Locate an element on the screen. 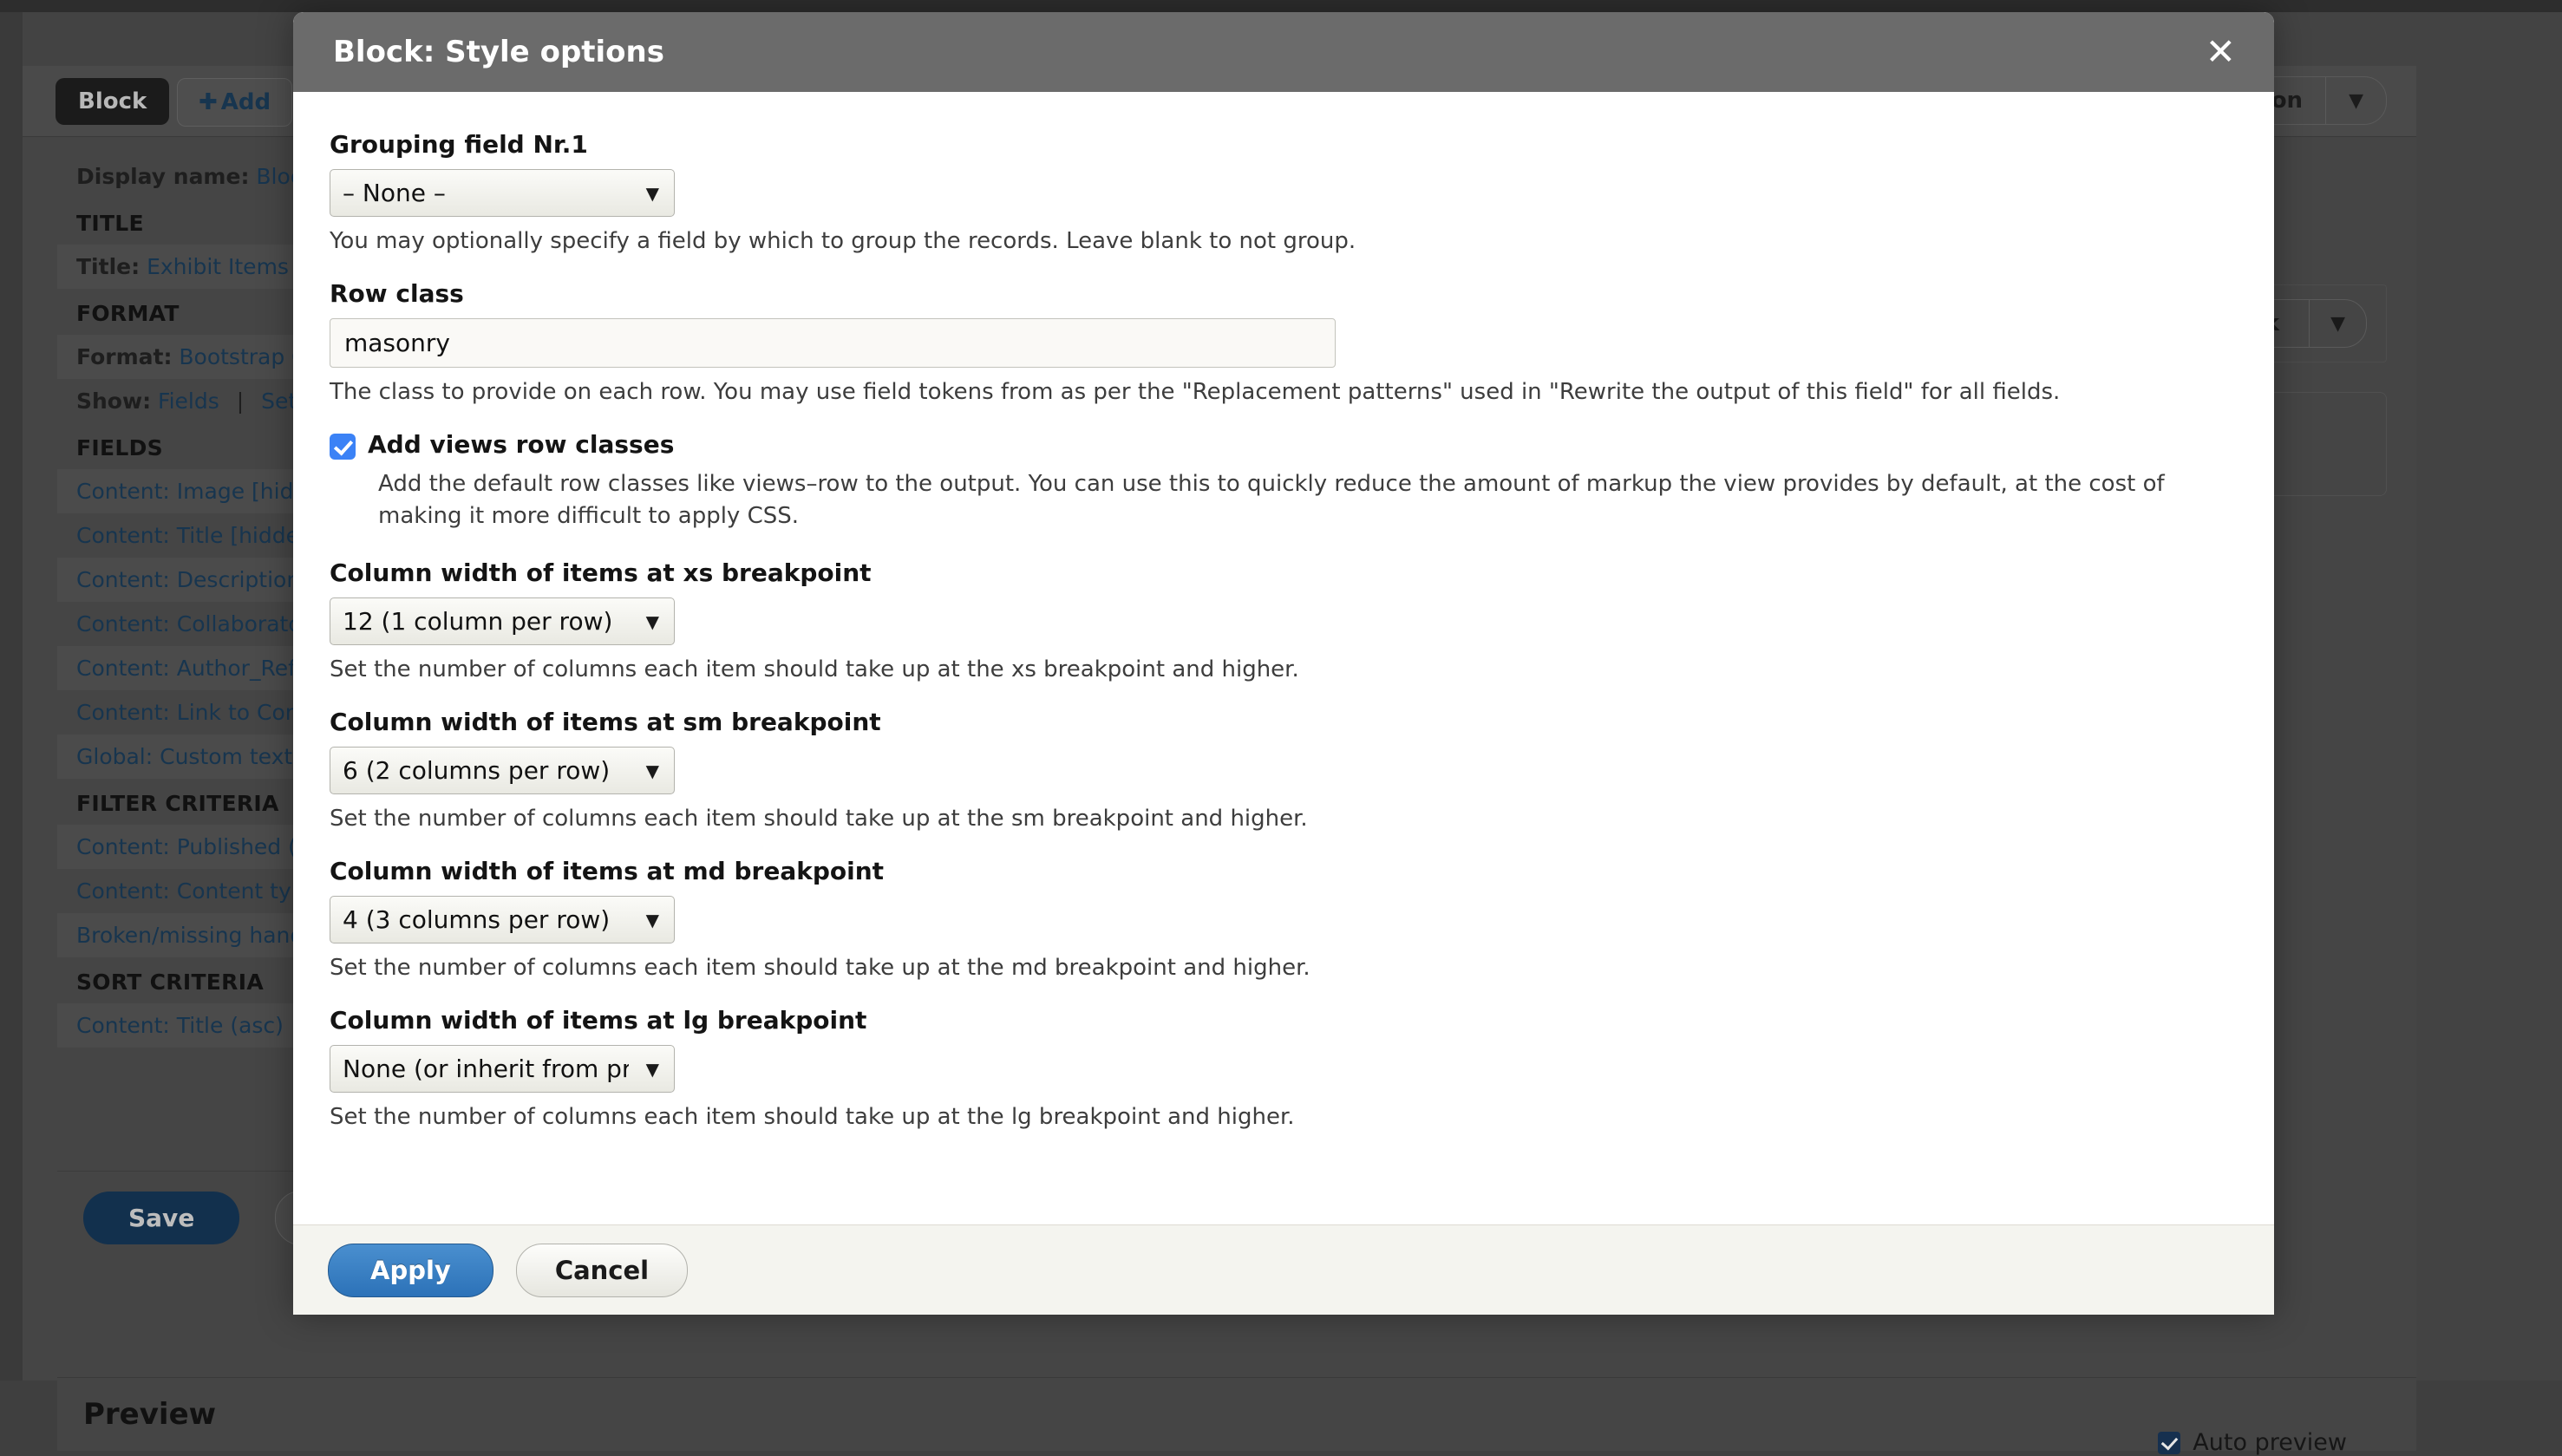 This screenshot has width=2562, height=1456. row-class-label: Row class is located at coordinates (1284, 293).